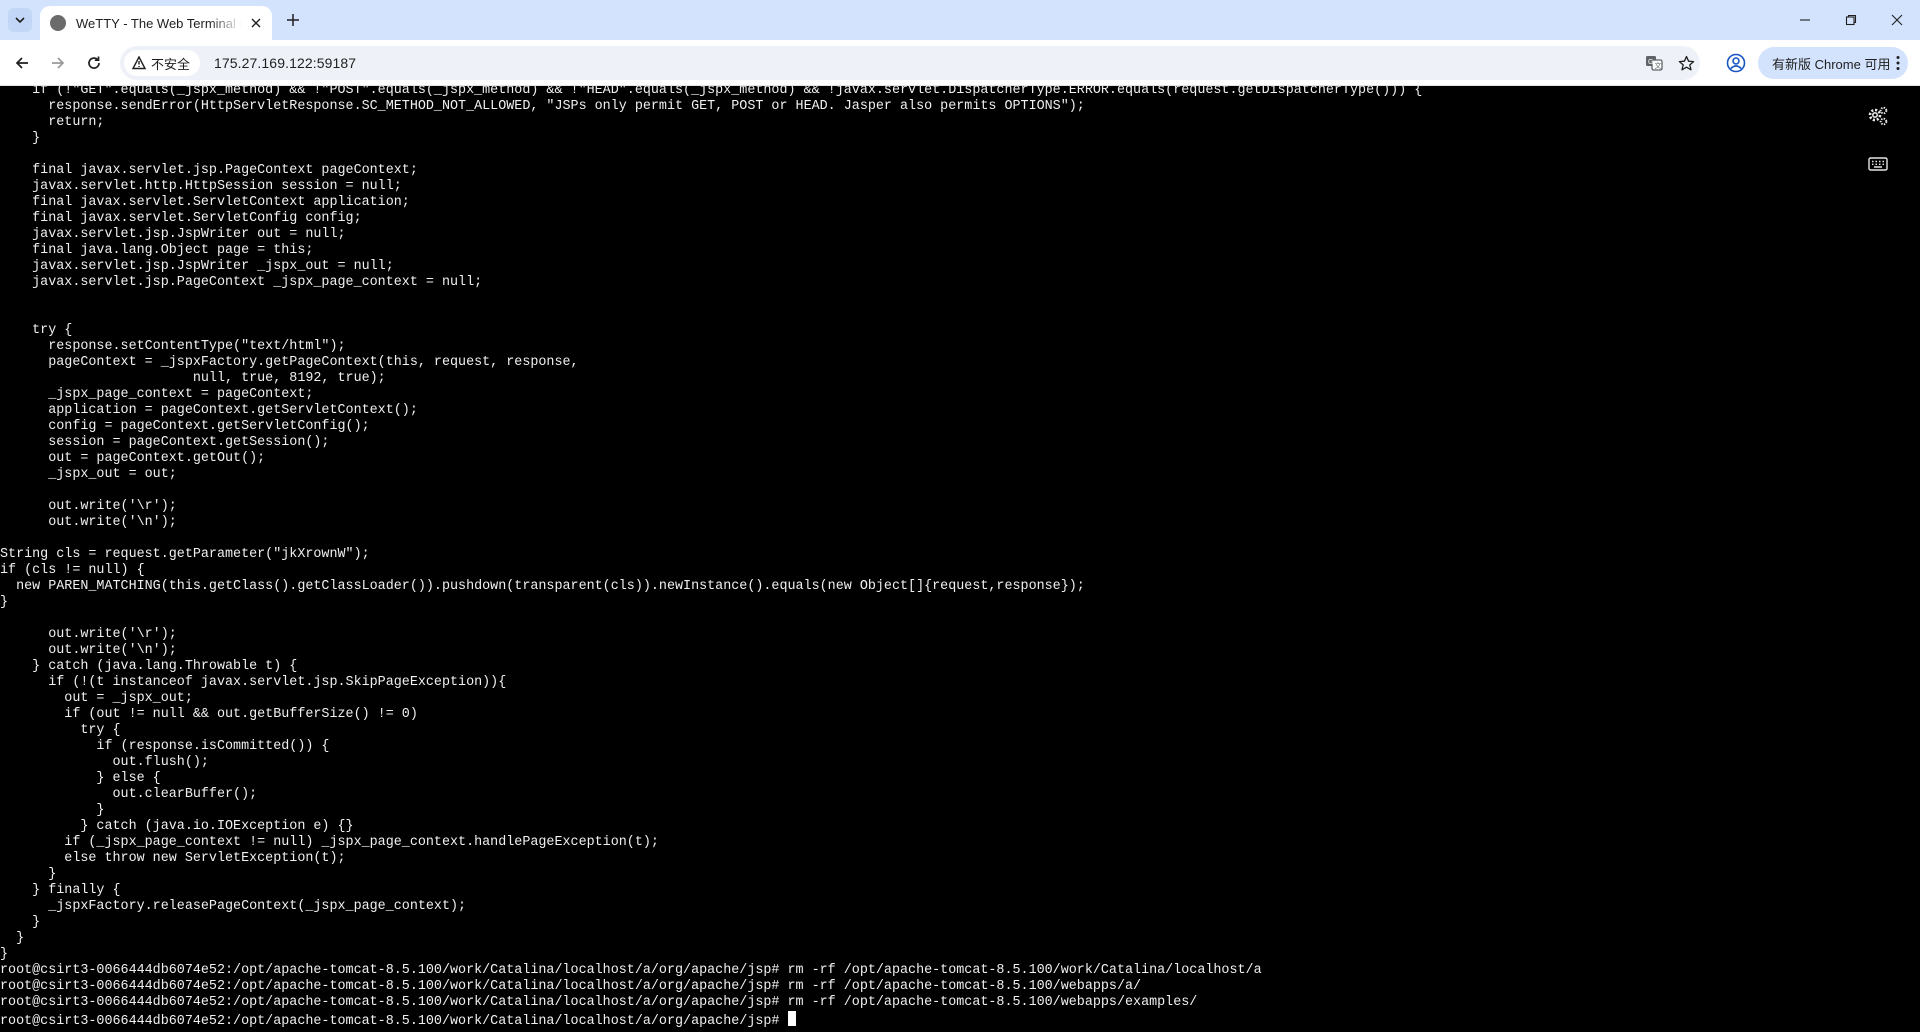  I want to click on terminal-line: _jspx_page_context = pageContext;, so click(157, 394).